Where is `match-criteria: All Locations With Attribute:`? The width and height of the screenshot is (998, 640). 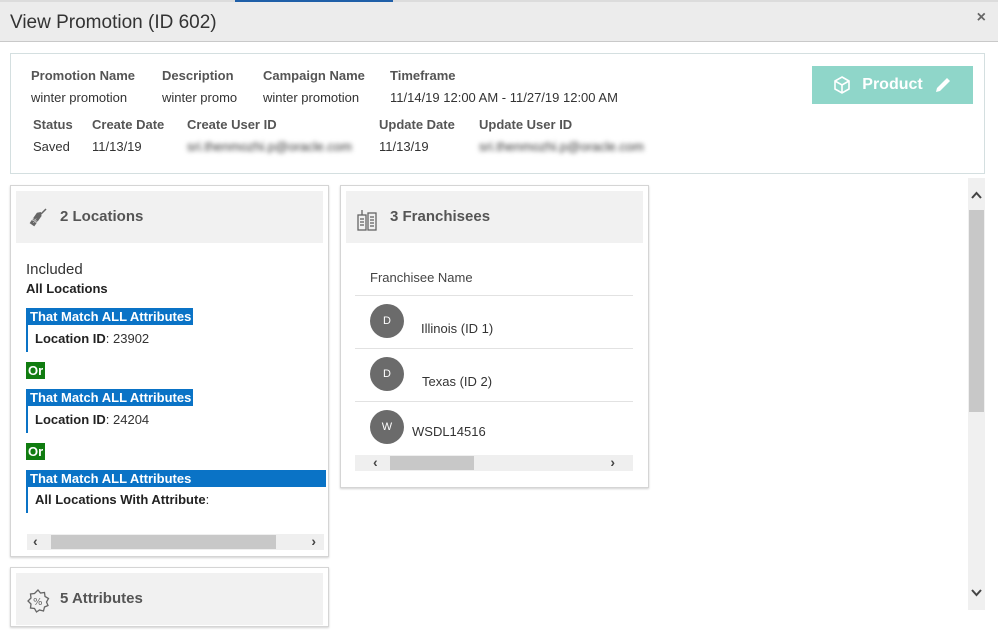
match-criteria: All Locations With Attribute: is located at coordinates (177, 500).